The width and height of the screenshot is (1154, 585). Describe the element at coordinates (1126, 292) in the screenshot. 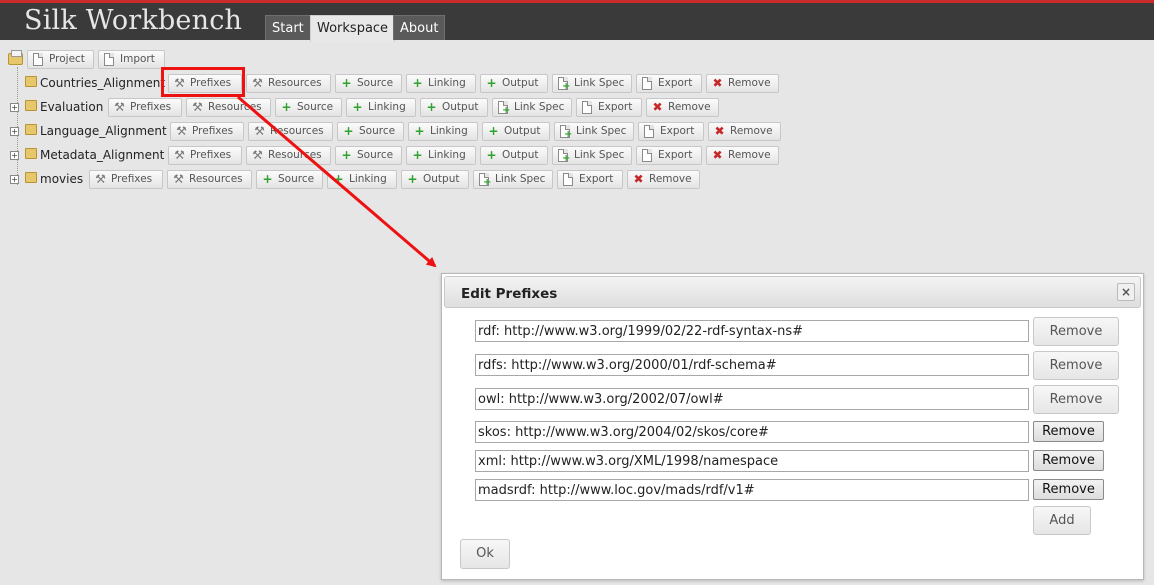

I see `close-icon: ×` at that location.